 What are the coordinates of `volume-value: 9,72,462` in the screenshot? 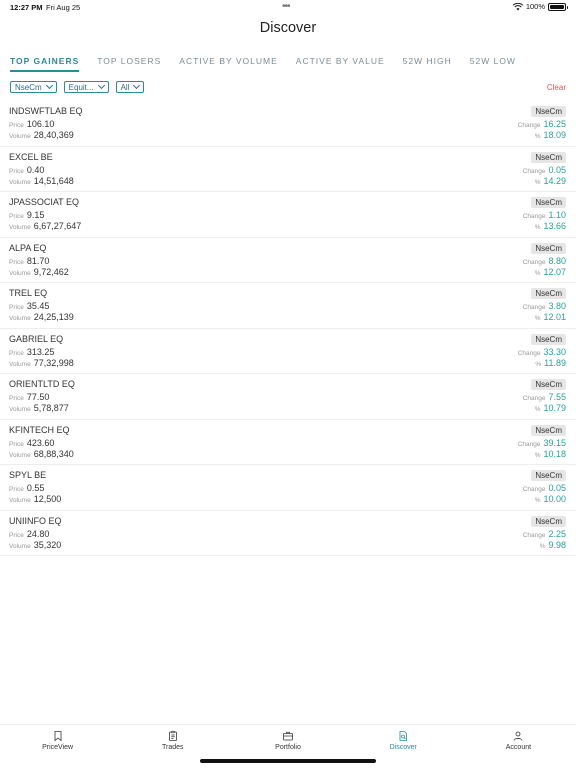 It's located at (51, 271).